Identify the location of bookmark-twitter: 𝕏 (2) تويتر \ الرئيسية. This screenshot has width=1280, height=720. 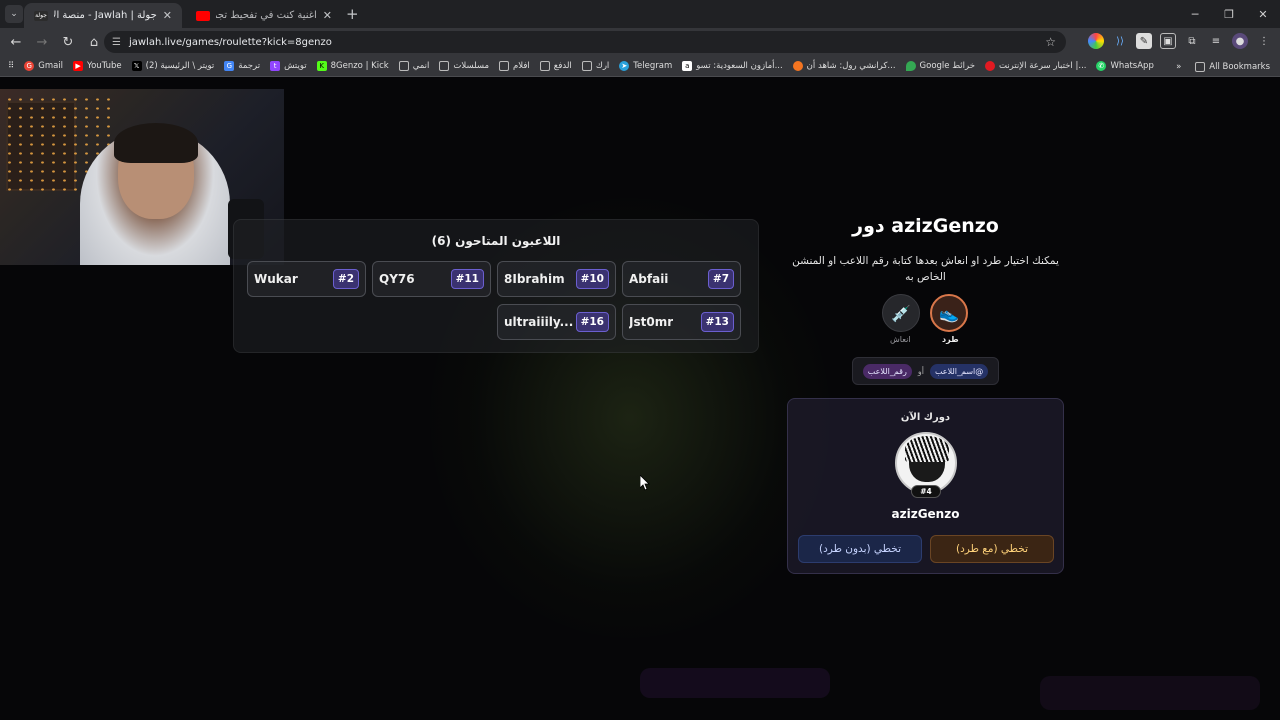
(172, 66).